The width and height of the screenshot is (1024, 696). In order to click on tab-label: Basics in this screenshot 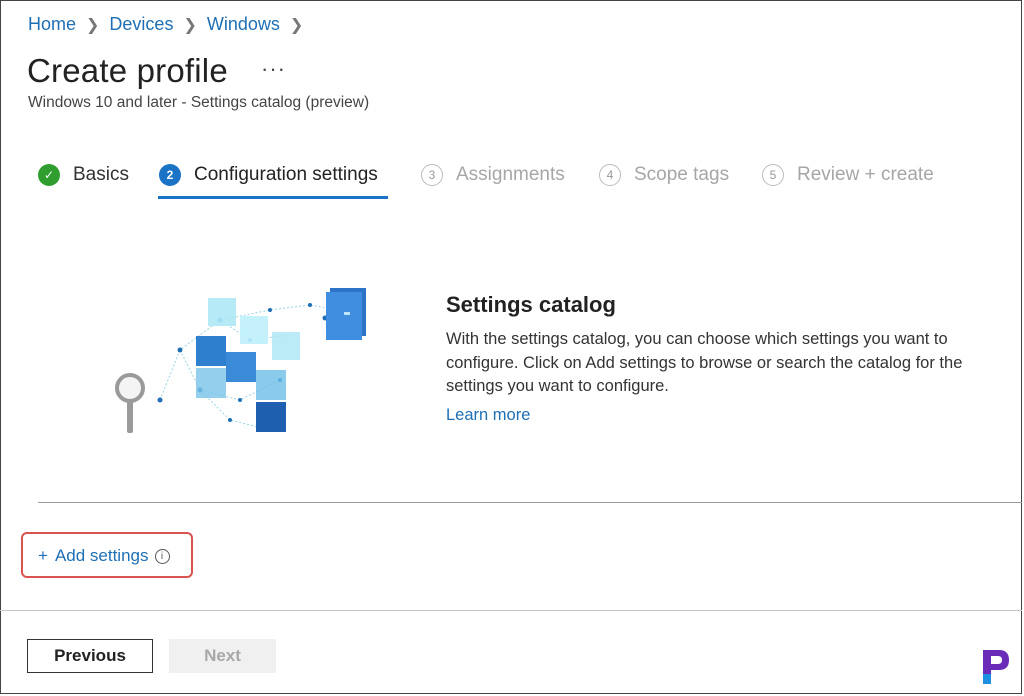, I will do `click(101, 174)`.